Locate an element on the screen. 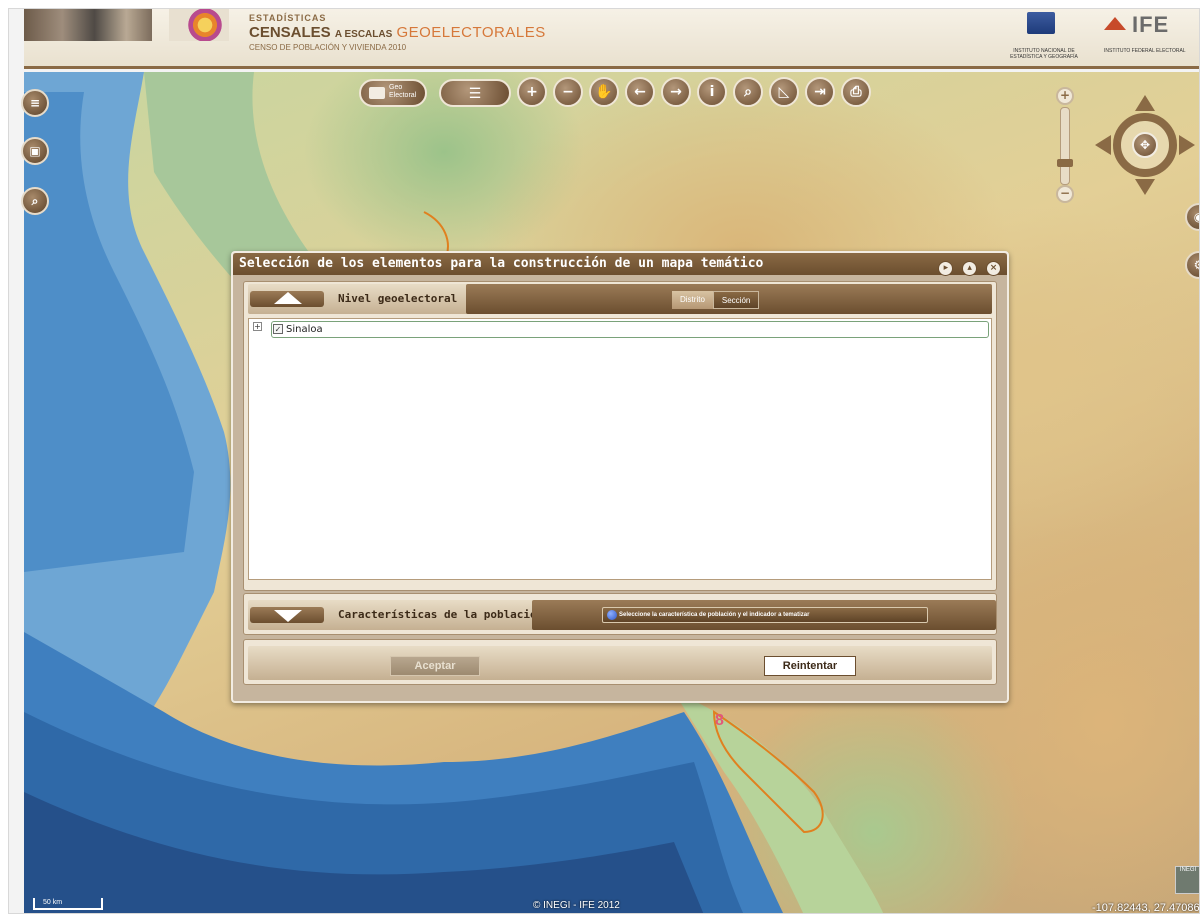 The image size is (1203, 922). nivel-bar: Nivel geoelectoral Distrito Sección is located at coordinates (620, 299).